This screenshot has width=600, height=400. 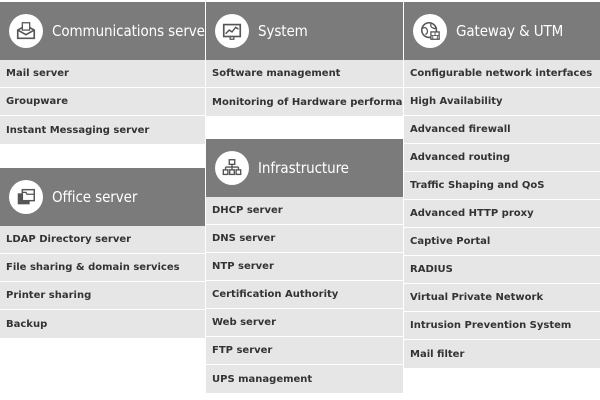 I want to click on monitor-chart-icon, so click(x=232, y=31).